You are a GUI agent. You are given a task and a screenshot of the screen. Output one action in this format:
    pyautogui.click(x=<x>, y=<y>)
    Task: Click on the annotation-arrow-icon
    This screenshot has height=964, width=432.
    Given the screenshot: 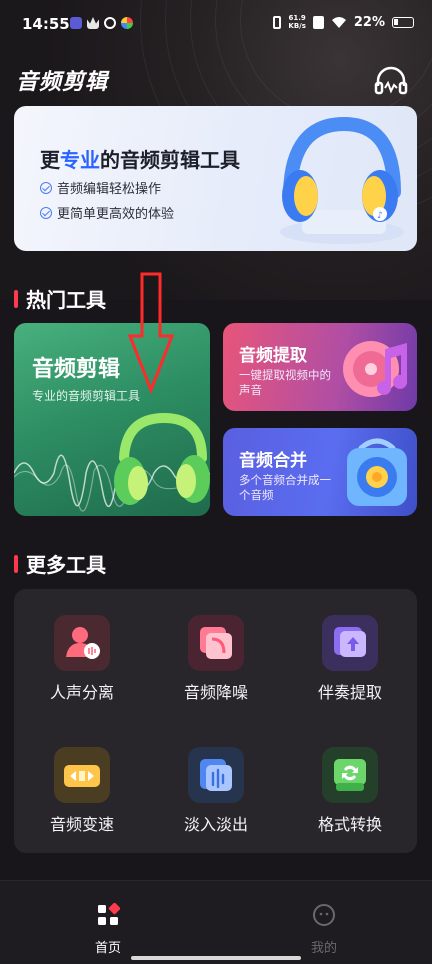 What is the action you would take?
    pyautogui.click(x=151, y=333)
    